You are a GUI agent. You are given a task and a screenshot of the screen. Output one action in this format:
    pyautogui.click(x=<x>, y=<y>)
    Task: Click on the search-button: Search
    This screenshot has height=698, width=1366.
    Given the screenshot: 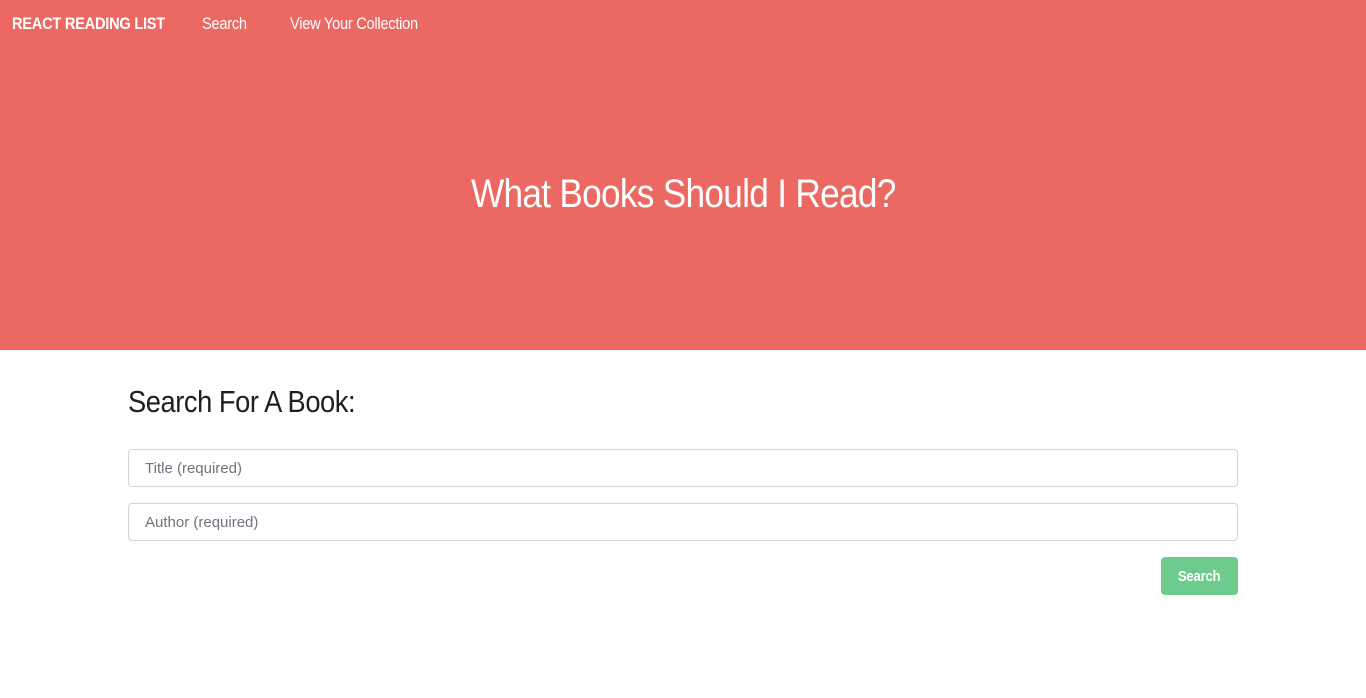 What is the action you would take?
    pyautogui.click(x=1199, y=576)
    